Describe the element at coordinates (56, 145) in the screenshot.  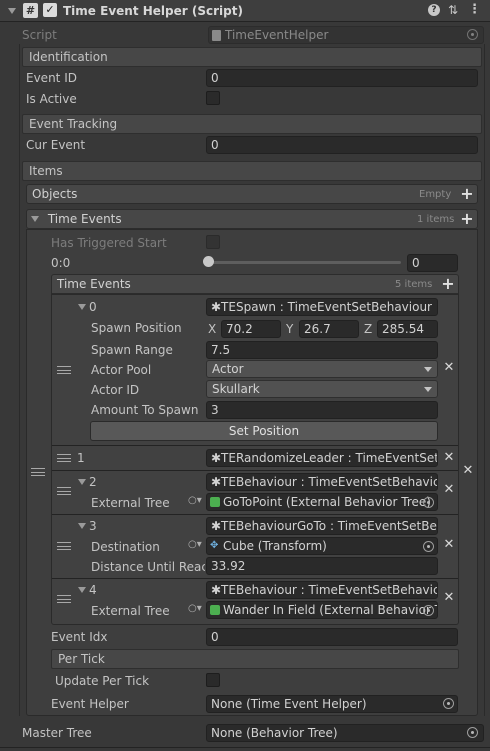
I see `cur-event-label: Cur Event` at that location.